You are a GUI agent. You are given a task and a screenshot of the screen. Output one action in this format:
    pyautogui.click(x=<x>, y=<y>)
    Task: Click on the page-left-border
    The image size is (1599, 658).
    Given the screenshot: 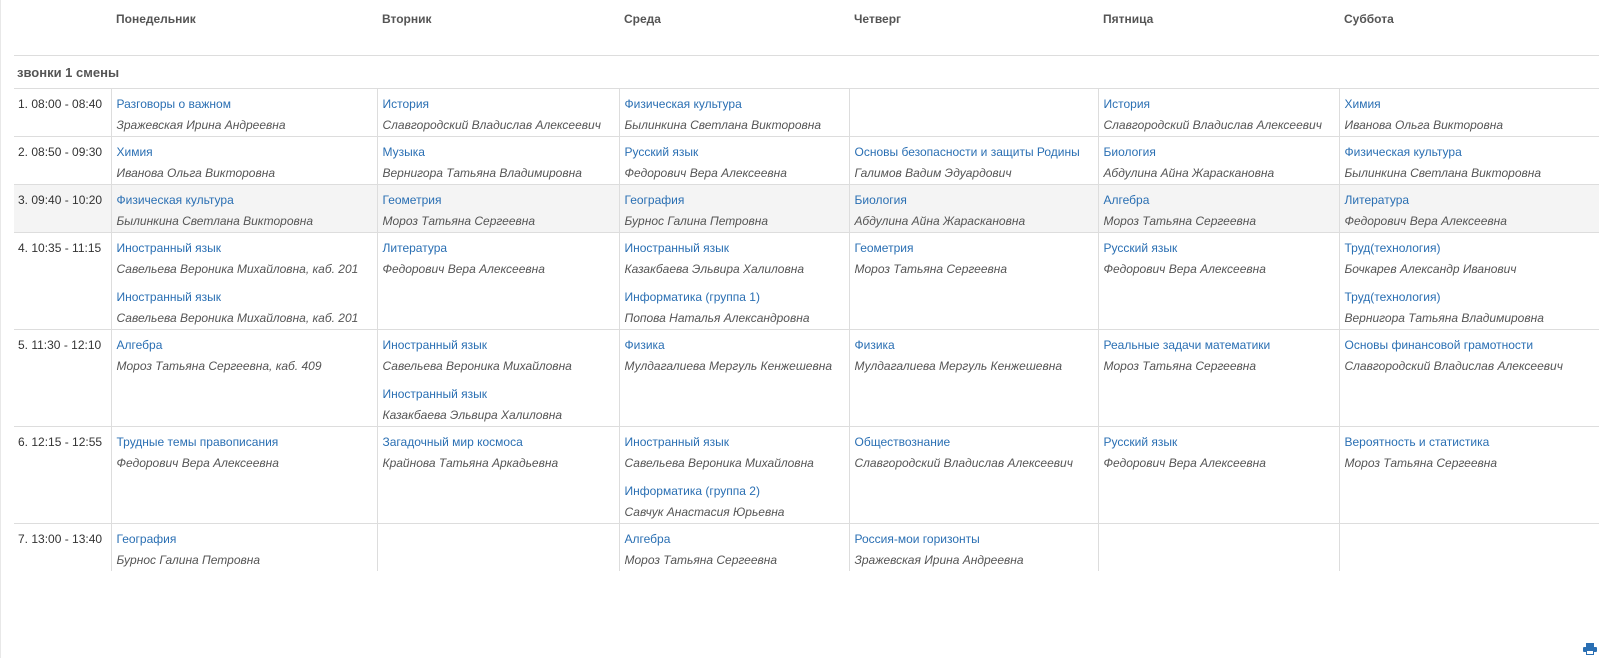 What is the action you would take?
    pyautogui.click(x=0, y=329)
    